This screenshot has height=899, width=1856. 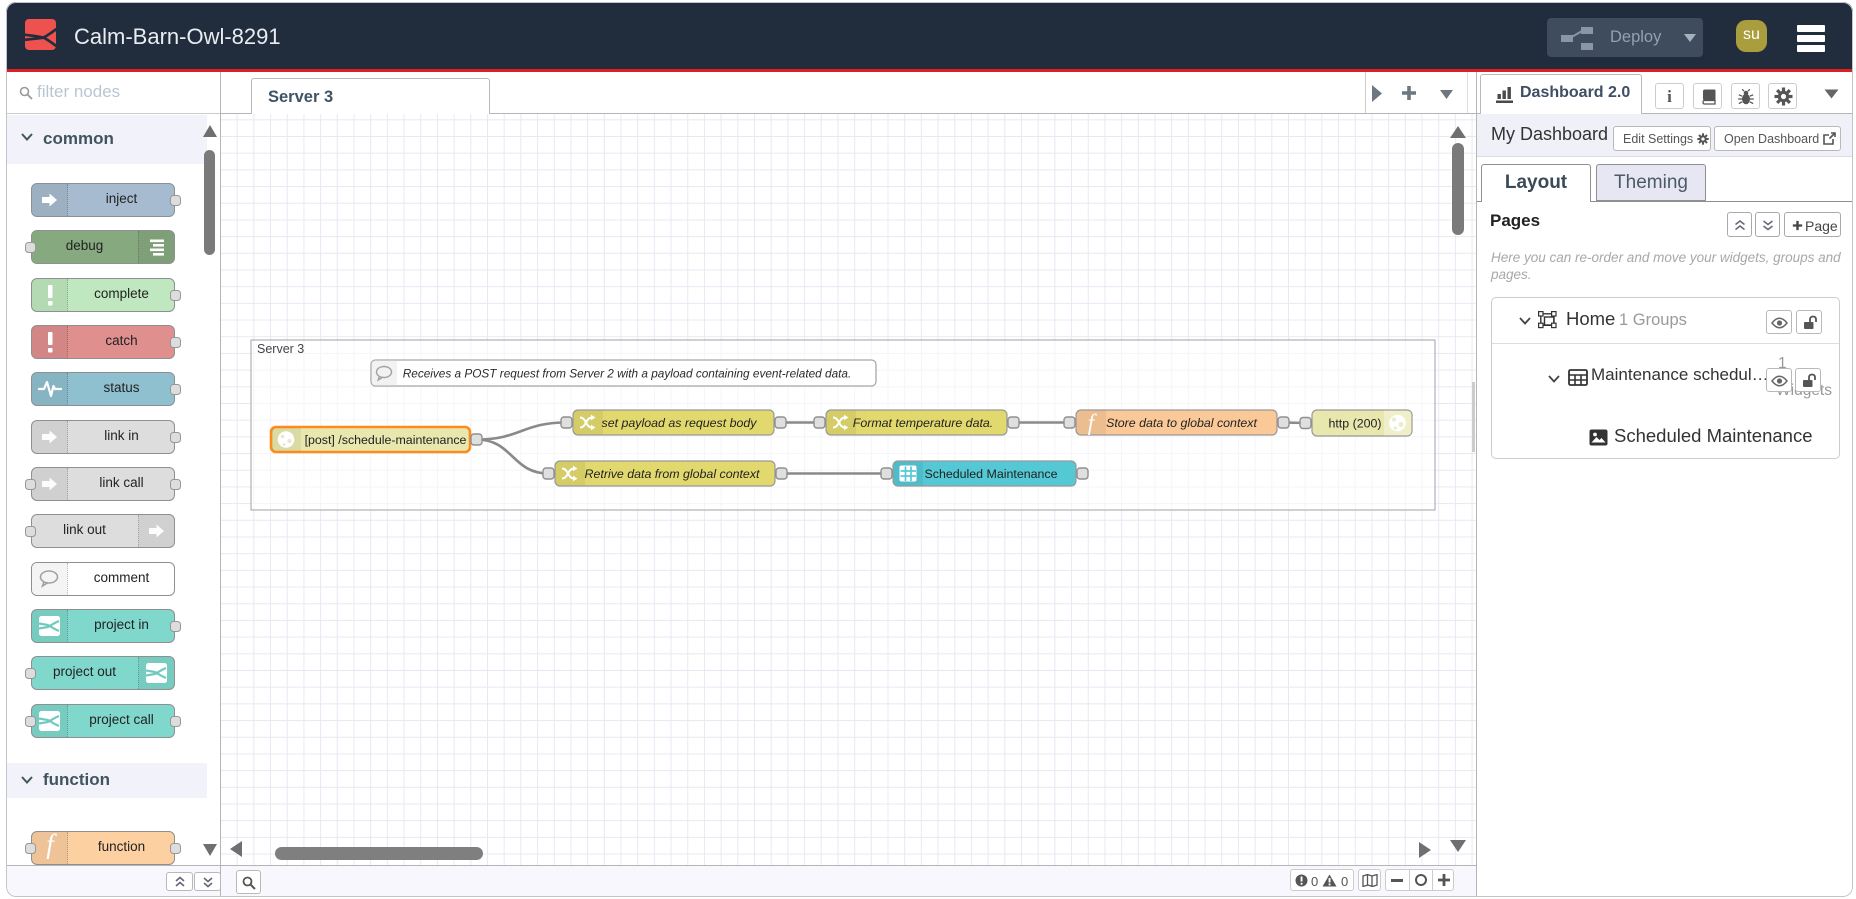 What do you see at coordinates (672, 474) in the screenshot?
I see `svg-text:Retrive data from global conte: Retrive data from global context` at bounding box center [672, 474].